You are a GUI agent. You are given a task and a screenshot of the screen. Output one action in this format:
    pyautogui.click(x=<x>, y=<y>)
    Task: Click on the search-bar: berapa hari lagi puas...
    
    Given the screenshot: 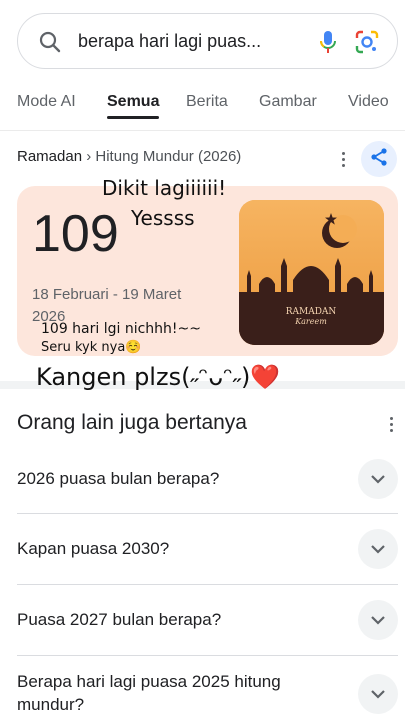 What is the action you would take?
    pyautogui.click(x=207, y=41)
    